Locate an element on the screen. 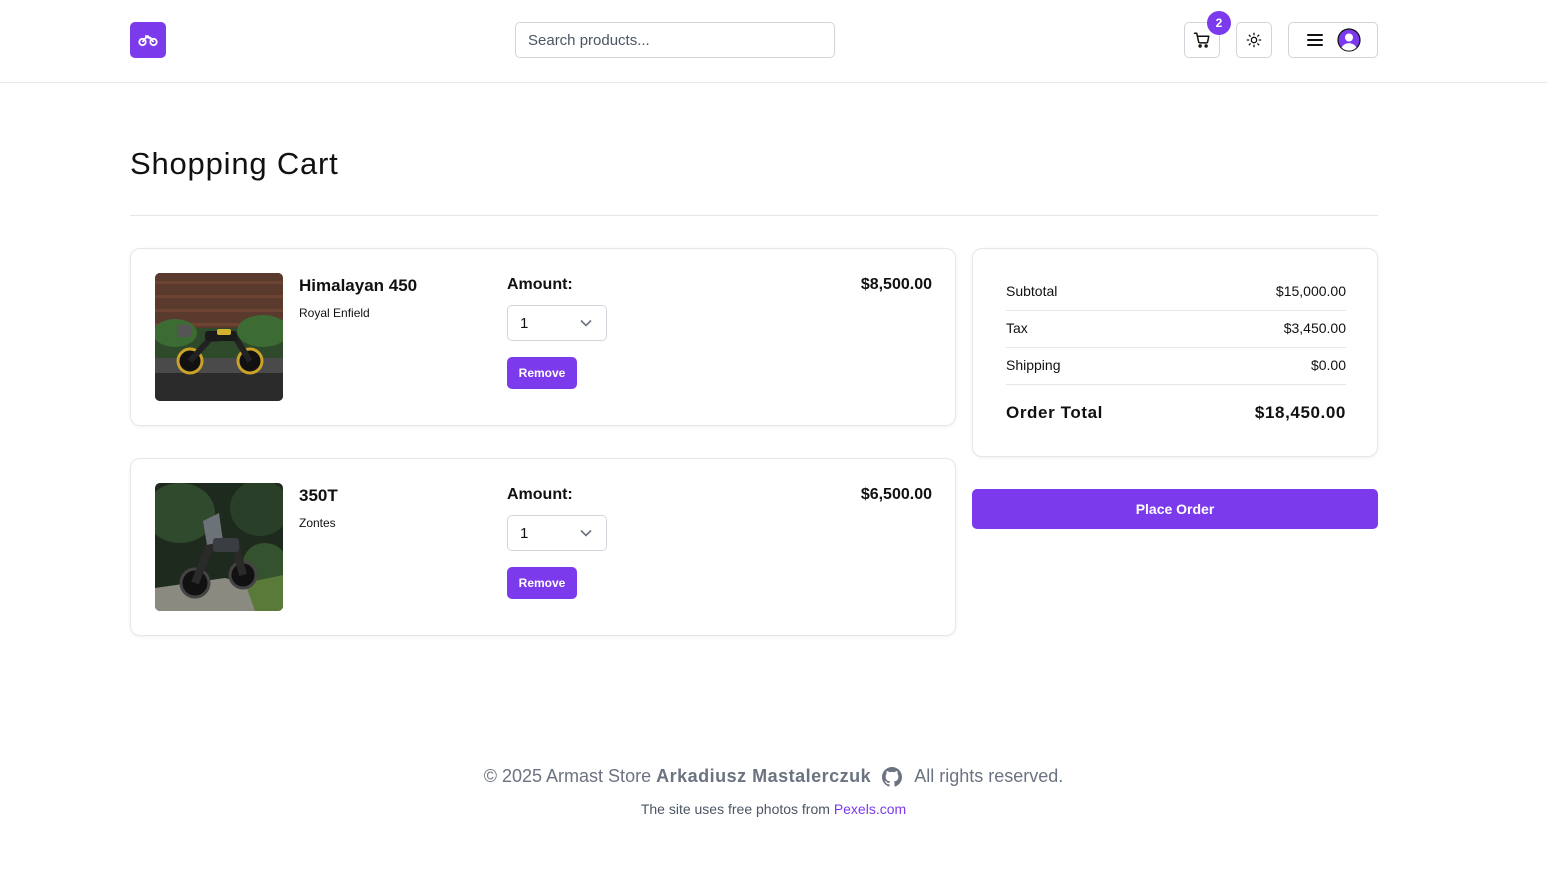 The image size is (1547, 878). subtotal-label: Subtotal is located at coordinates (1032, 291).